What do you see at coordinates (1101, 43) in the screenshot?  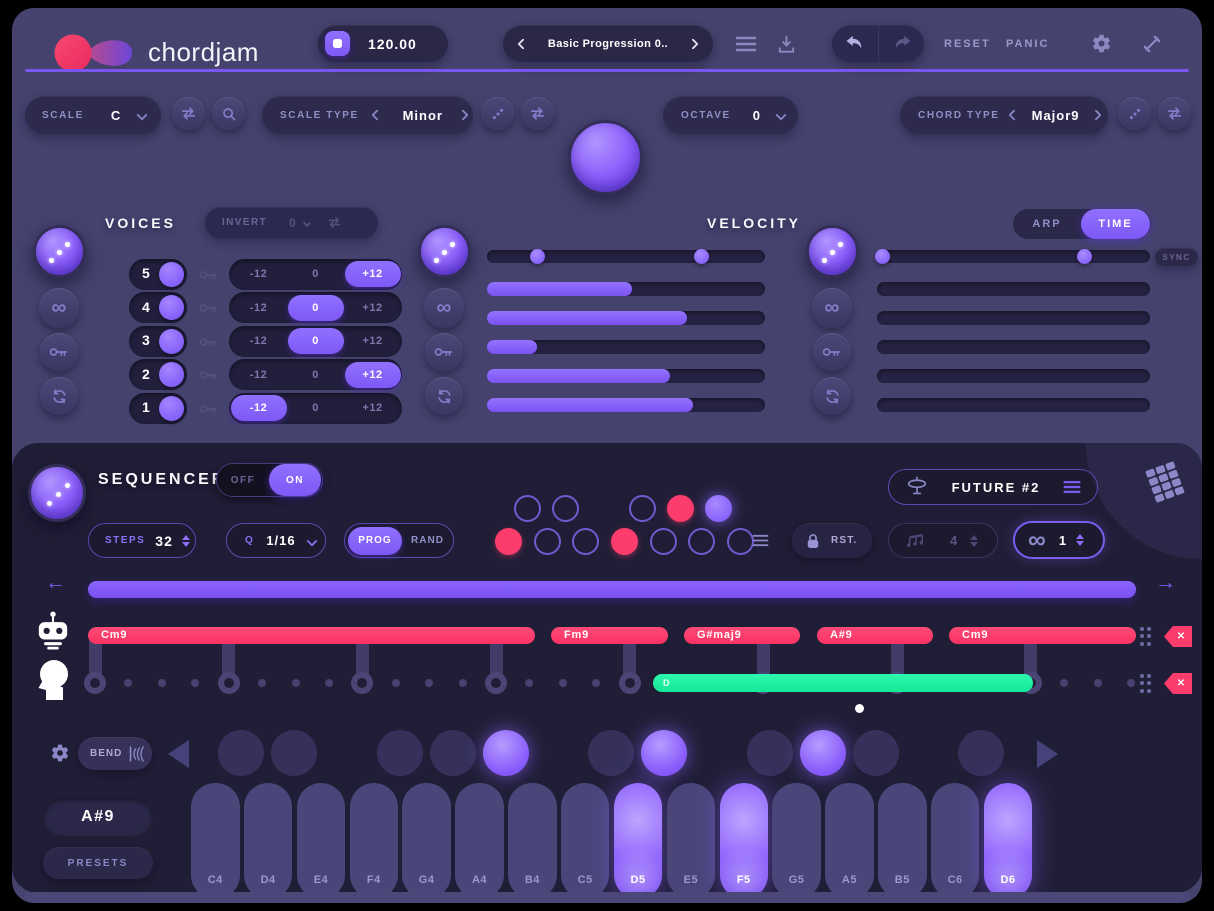 I see `settings-gear-icon` at bounding box center [1101, 43].